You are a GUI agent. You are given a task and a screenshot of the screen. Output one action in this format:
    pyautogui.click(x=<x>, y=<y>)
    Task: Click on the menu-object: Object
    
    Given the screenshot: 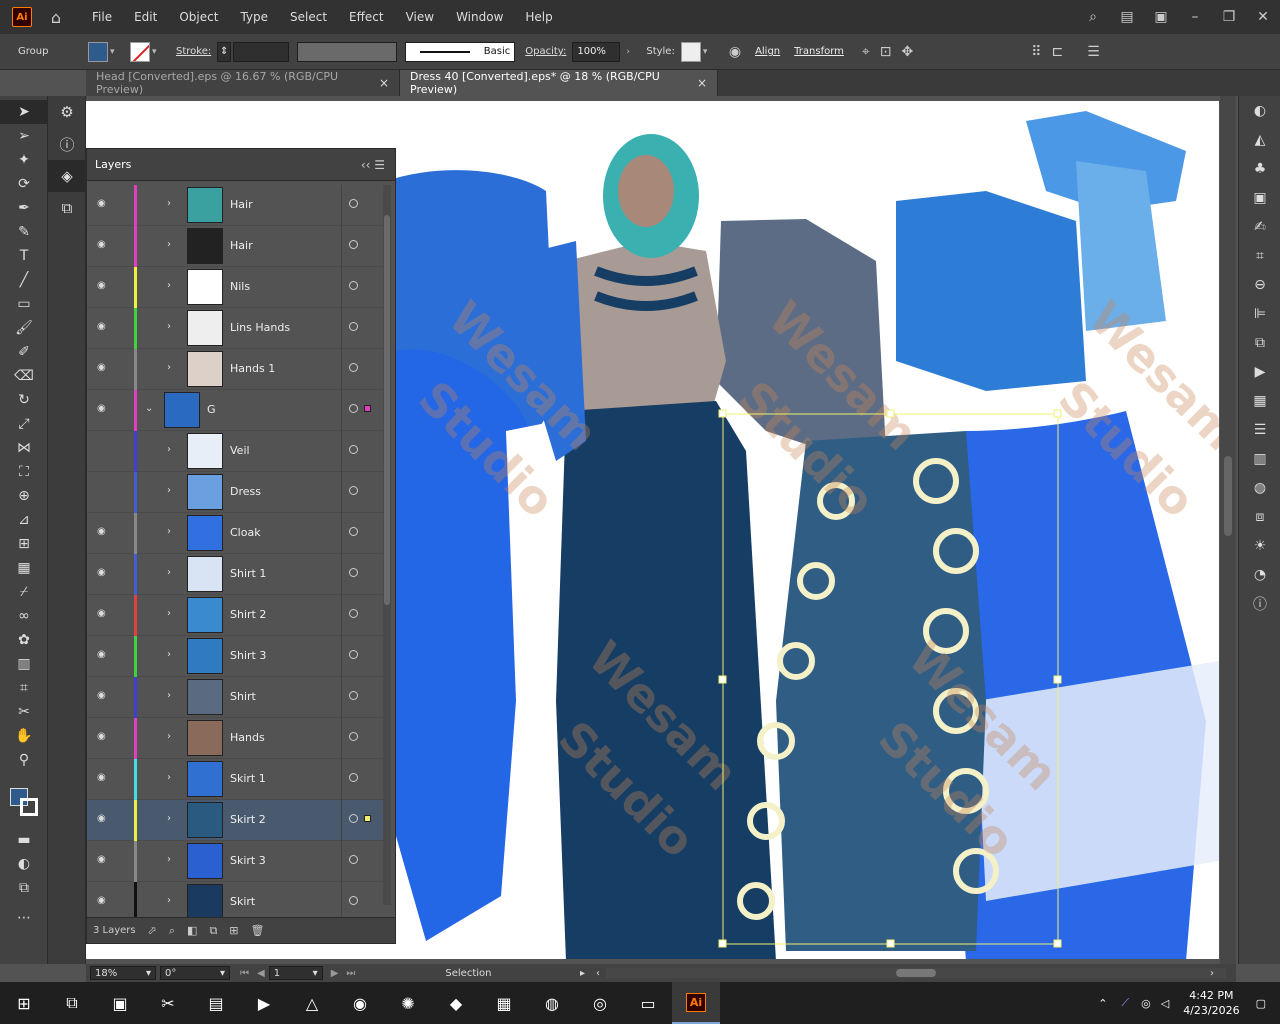 What is the action you would take?
    pyautogui.click(x=198, y=17)
    